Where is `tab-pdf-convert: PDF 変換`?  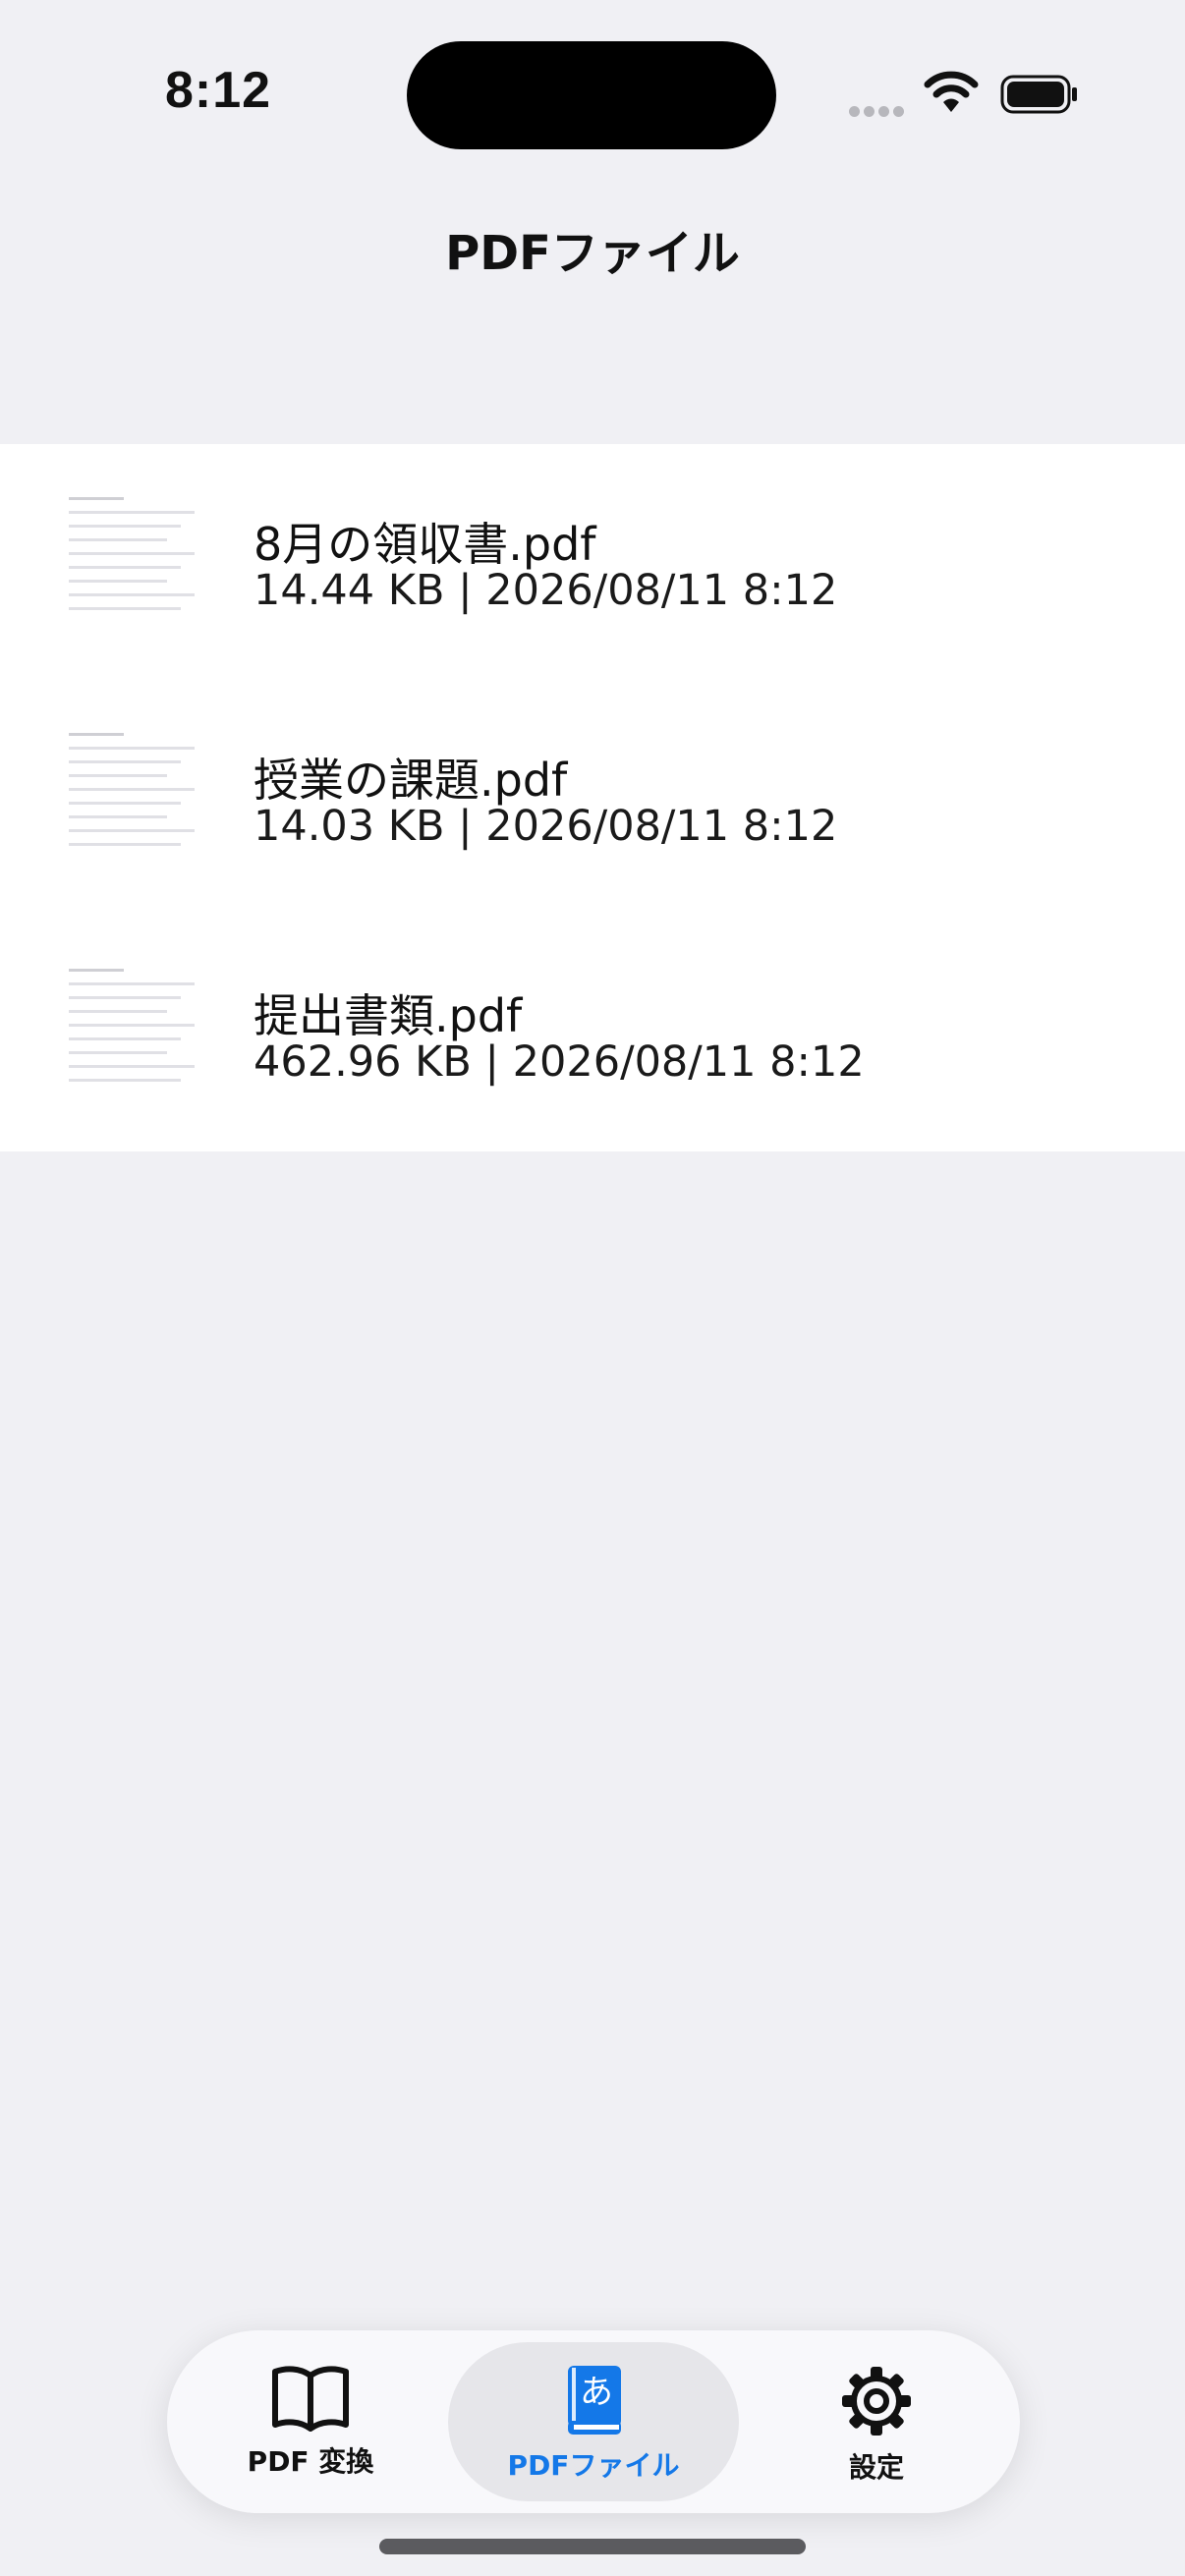
tab-pdf-convert: PDF 変換 is located at coordinates (311, 2421).